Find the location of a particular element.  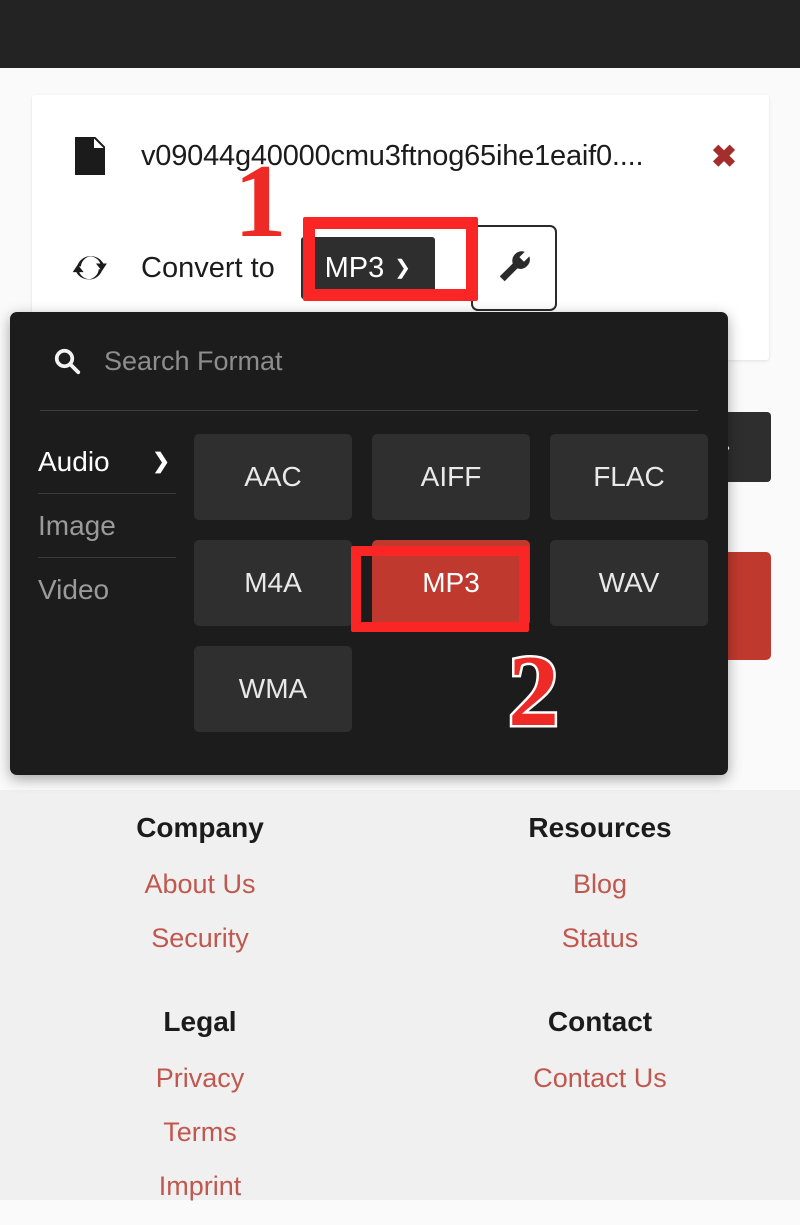

format-label: WMA is located at coordinates (273, 688).